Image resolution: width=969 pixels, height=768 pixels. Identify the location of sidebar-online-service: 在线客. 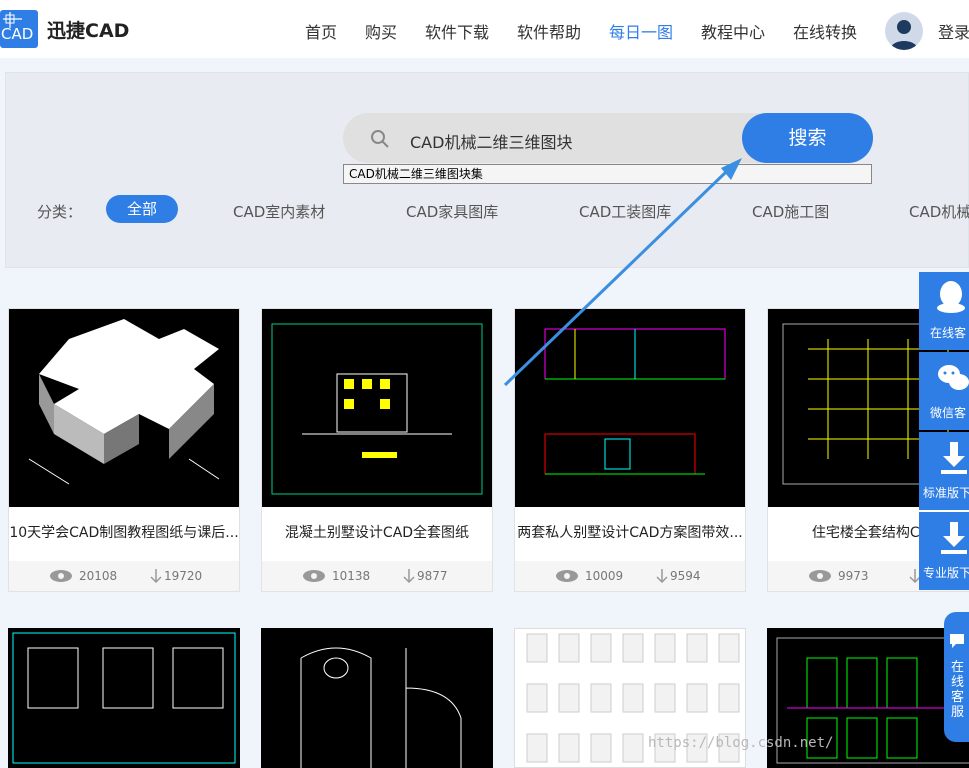
(944, 311).